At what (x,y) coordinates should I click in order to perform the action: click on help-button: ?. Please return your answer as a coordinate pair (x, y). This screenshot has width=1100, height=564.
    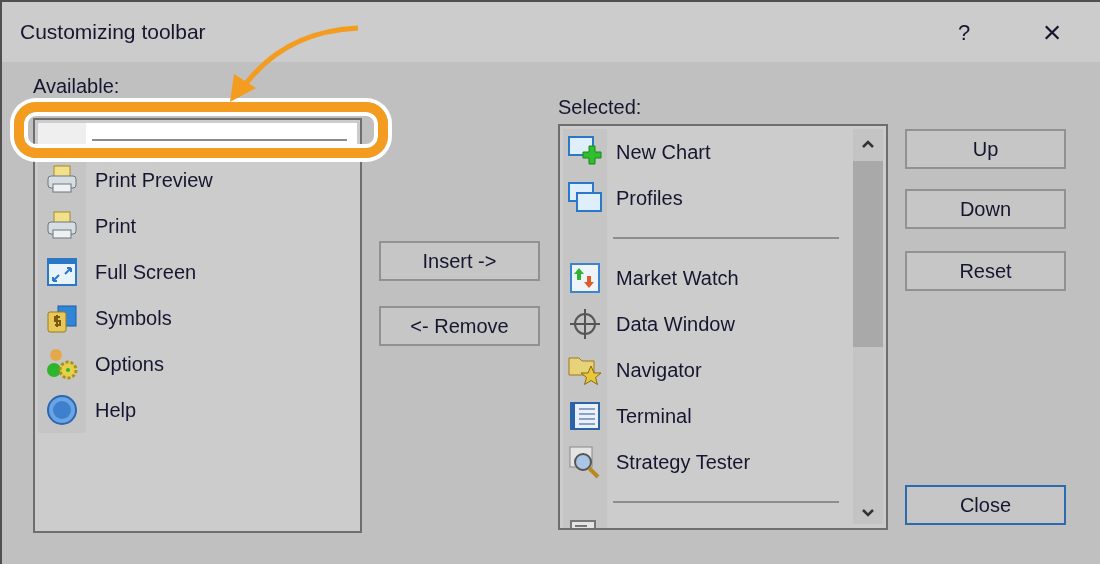
    Looking at the image, I should click on (964, 32).